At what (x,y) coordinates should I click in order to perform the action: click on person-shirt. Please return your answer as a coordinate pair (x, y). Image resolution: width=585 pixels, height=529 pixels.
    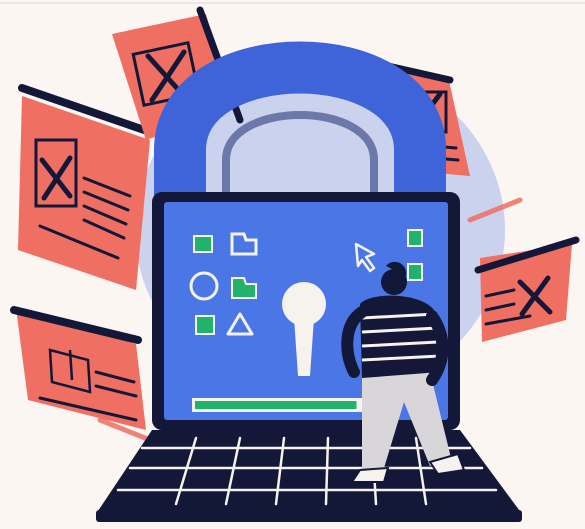
    Looking at the image, I should click on (400, 336).